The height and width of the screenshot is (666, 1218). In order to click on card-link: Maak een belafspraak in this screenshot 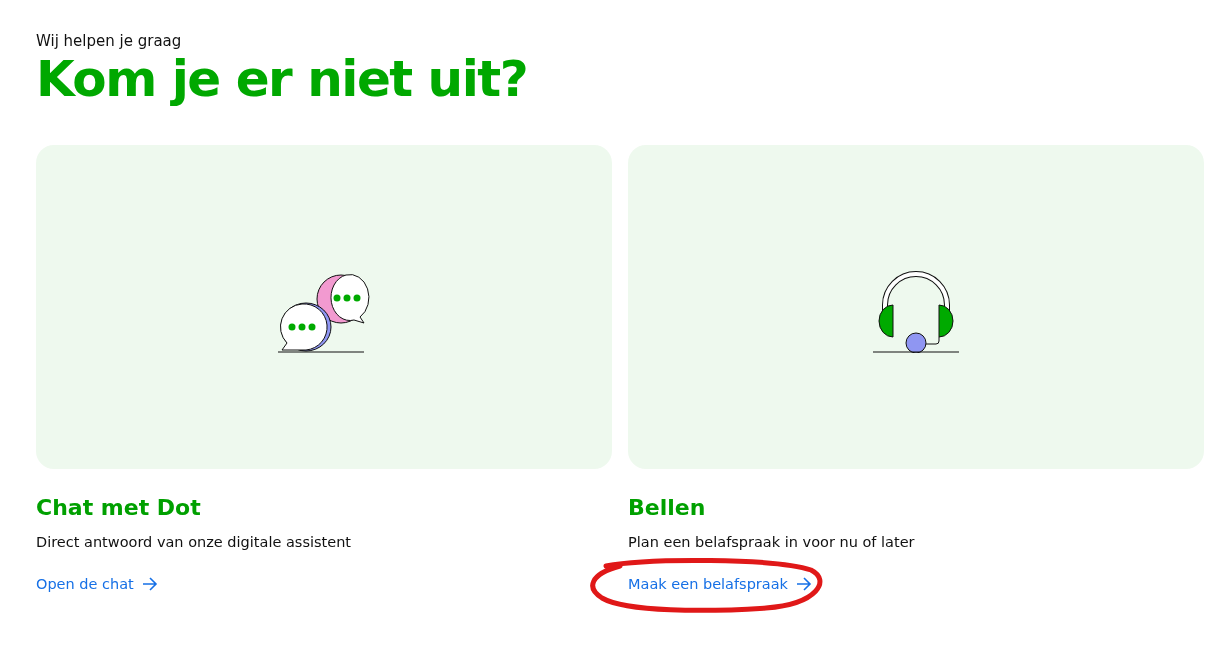, I will do `click(720, 584)`.